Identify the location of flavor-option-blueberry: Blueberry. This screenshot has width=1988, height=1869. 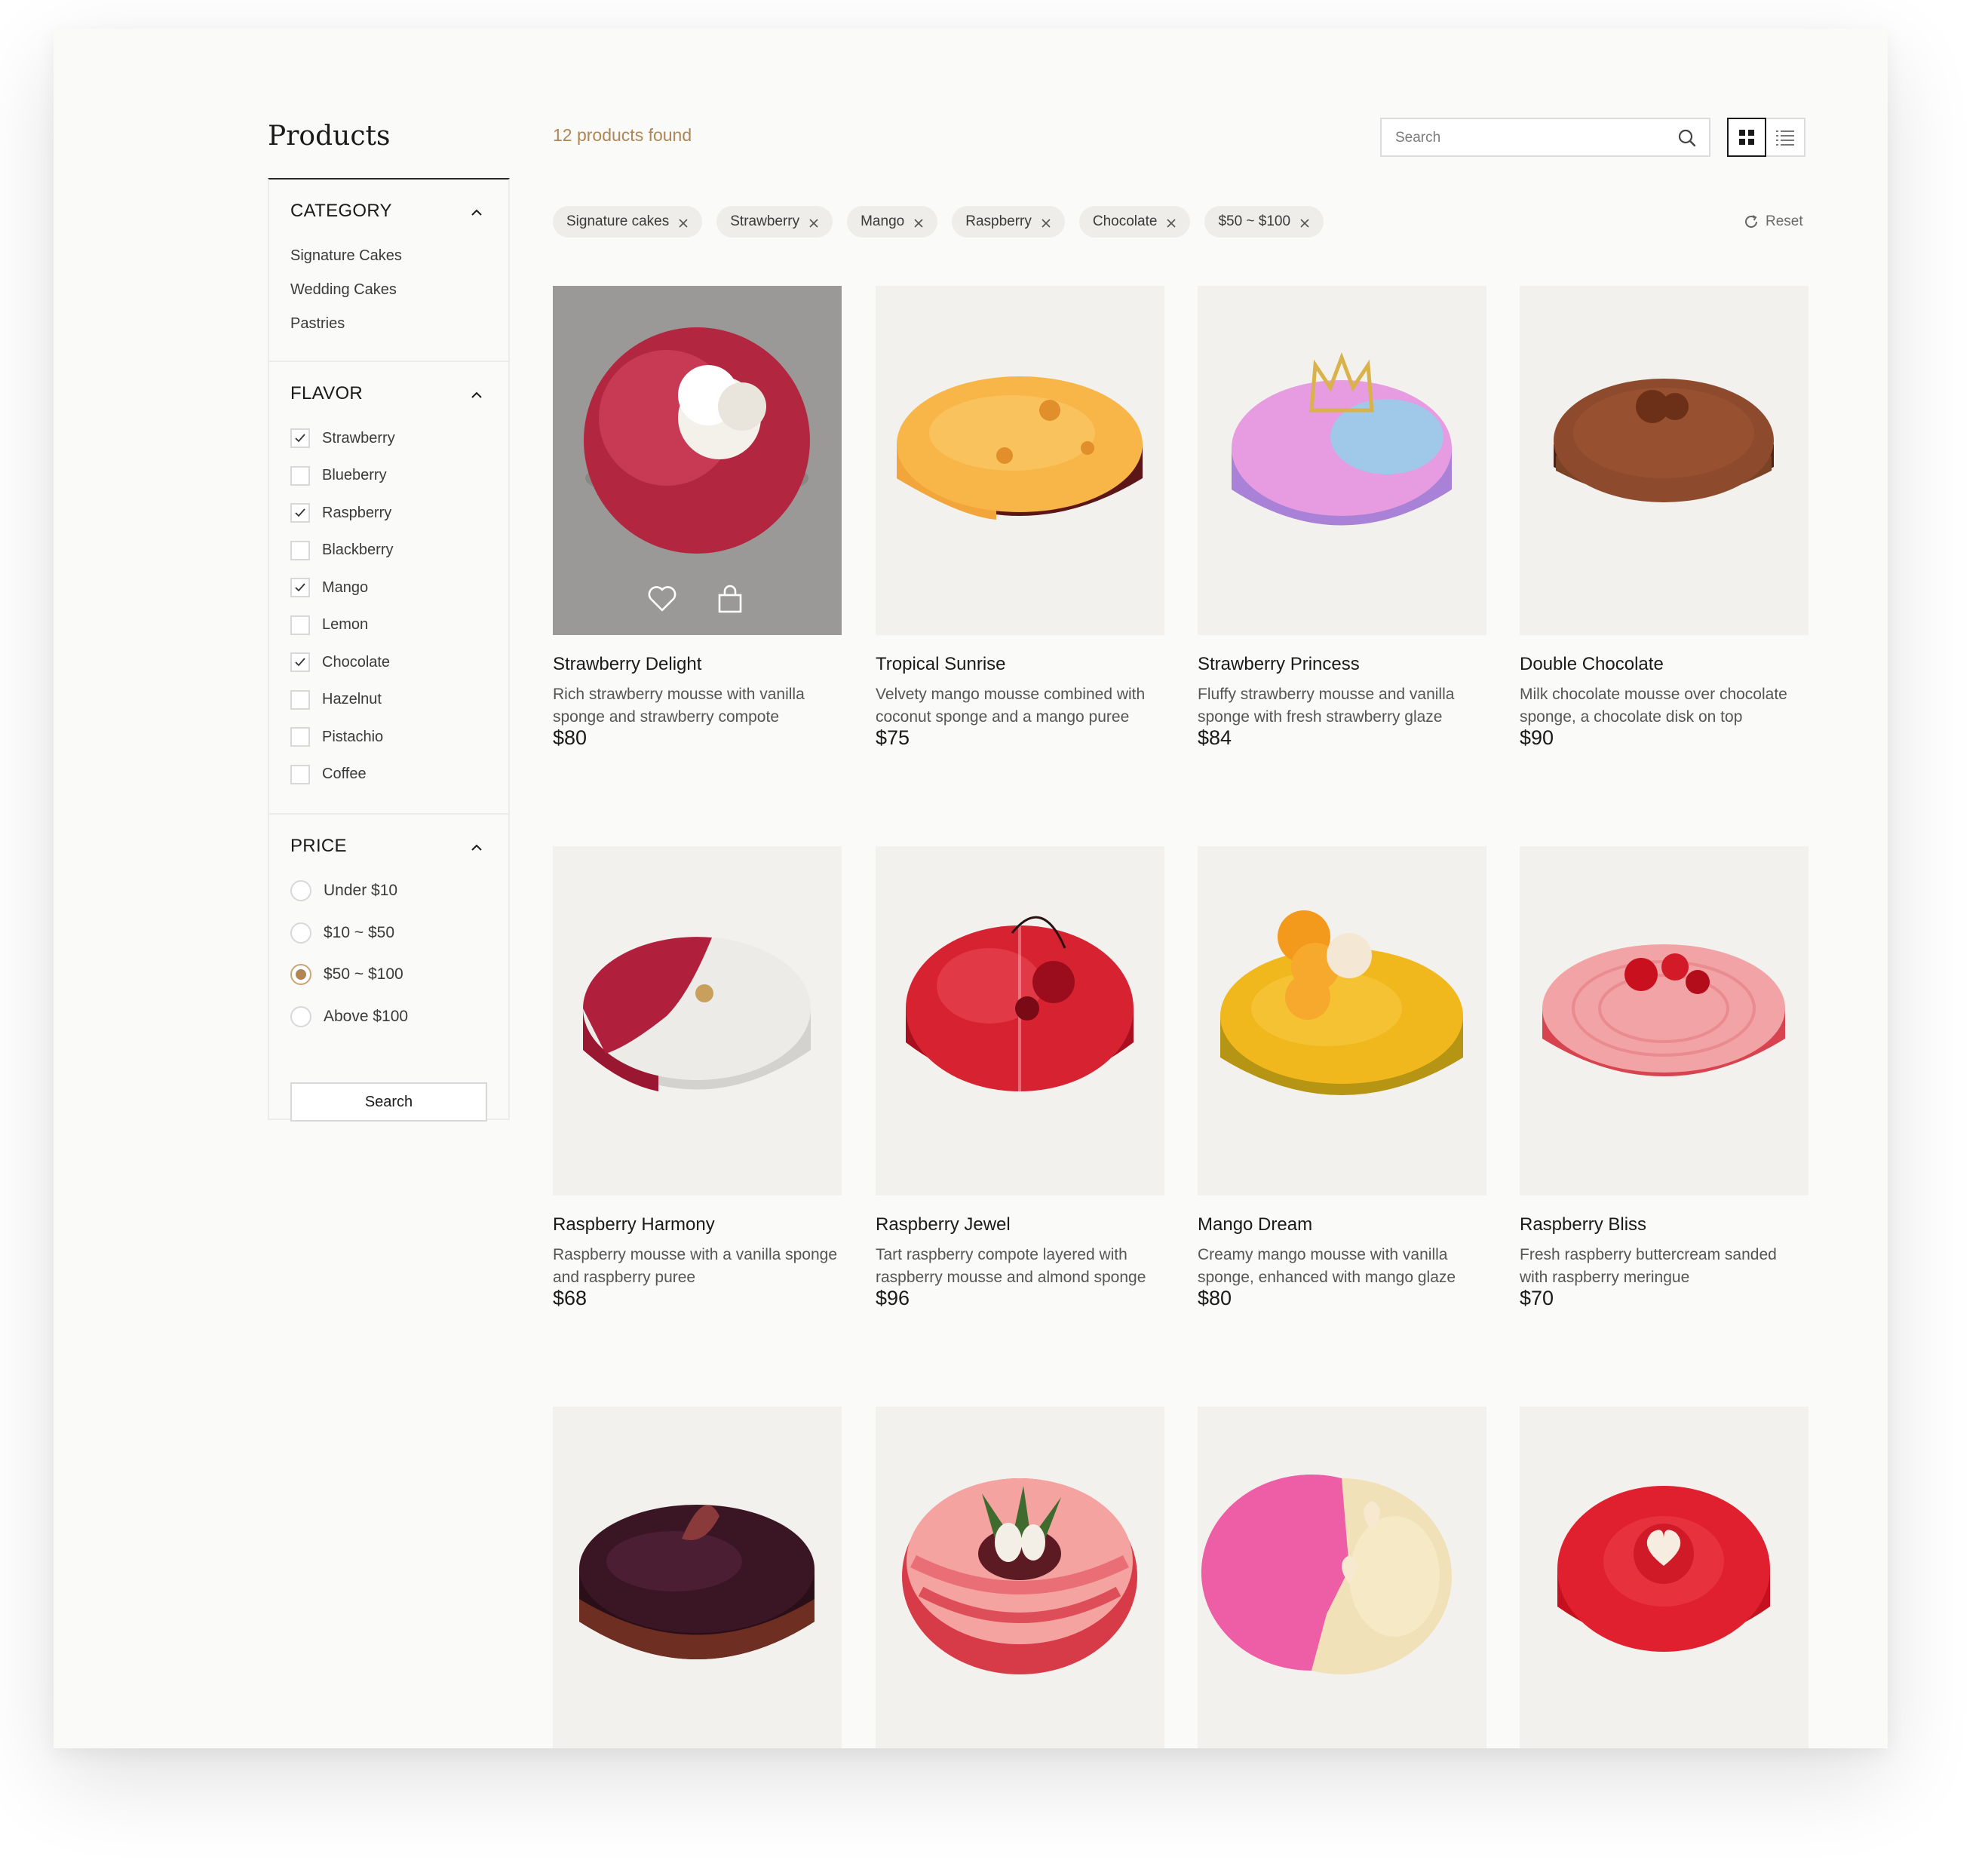
(338, 476).